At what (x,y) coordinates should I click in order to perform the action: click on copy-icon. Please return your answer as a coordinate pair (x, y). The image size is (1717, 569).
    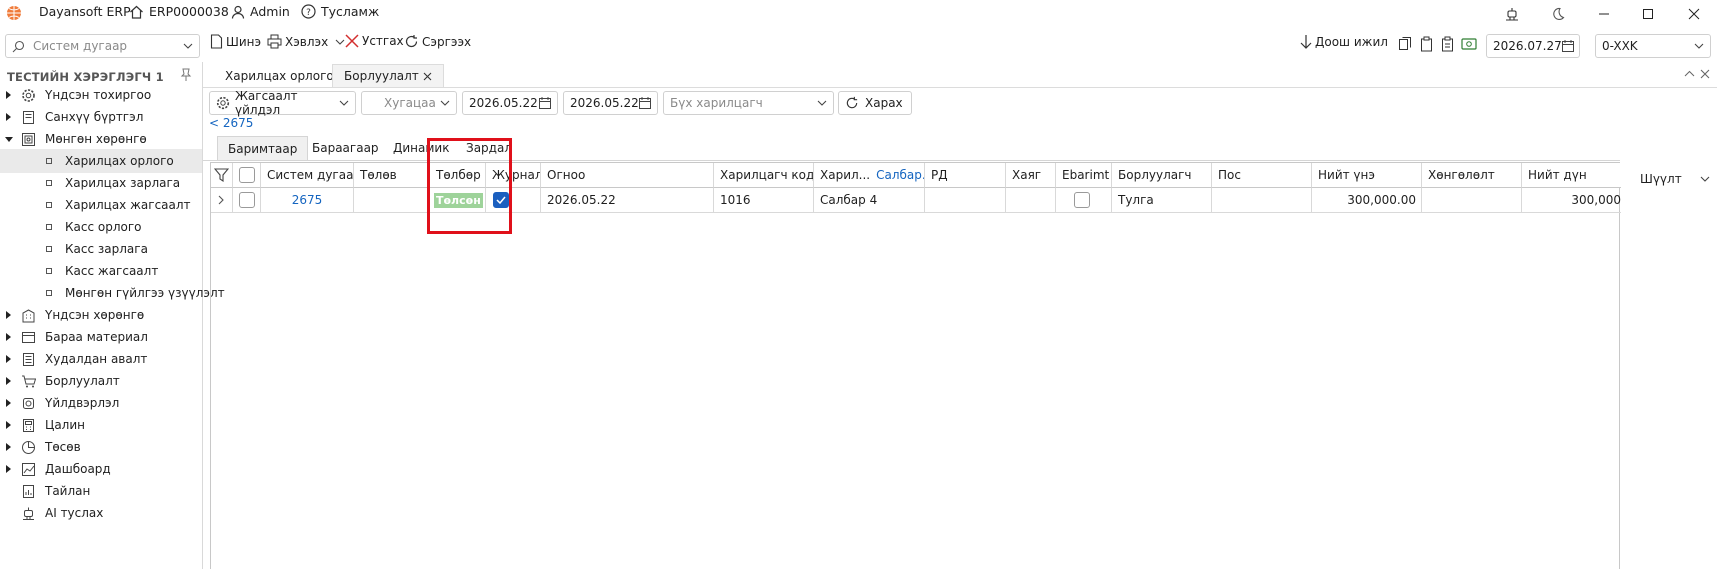
    Looking at the image, I should click on (1405, 44).